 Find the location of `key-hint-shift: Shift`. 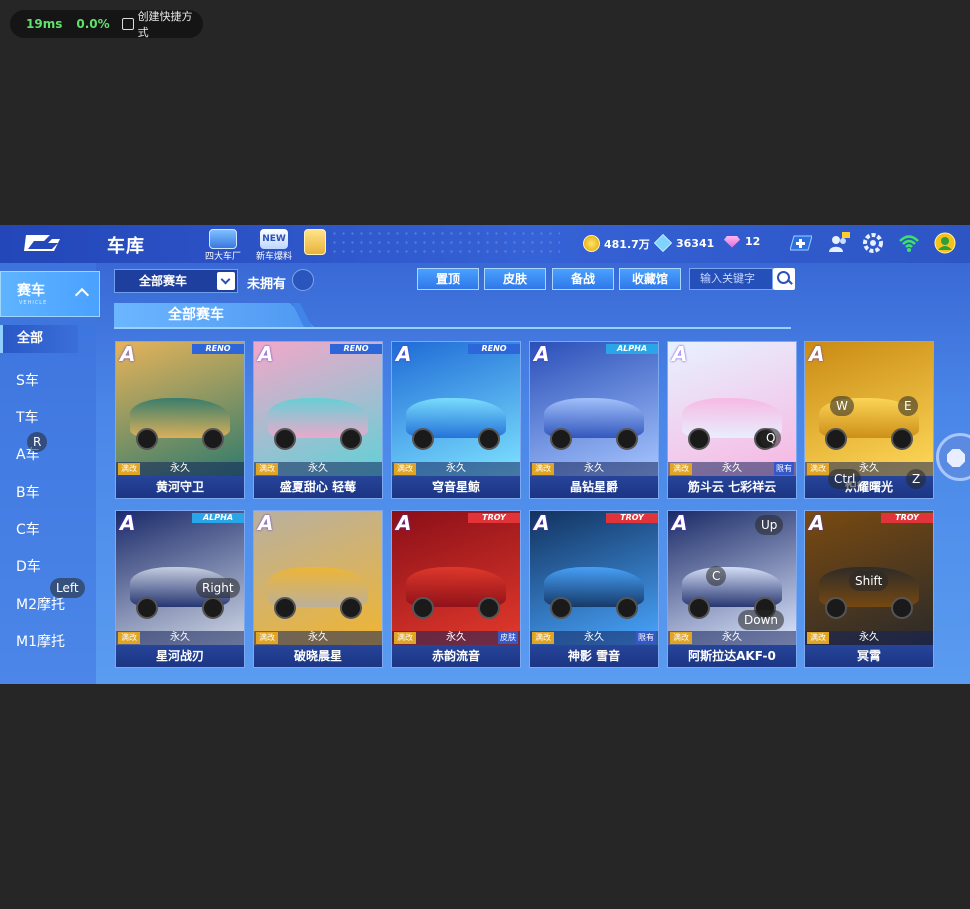

key-hint-shift: Shift is located at coordinates (869, 581).